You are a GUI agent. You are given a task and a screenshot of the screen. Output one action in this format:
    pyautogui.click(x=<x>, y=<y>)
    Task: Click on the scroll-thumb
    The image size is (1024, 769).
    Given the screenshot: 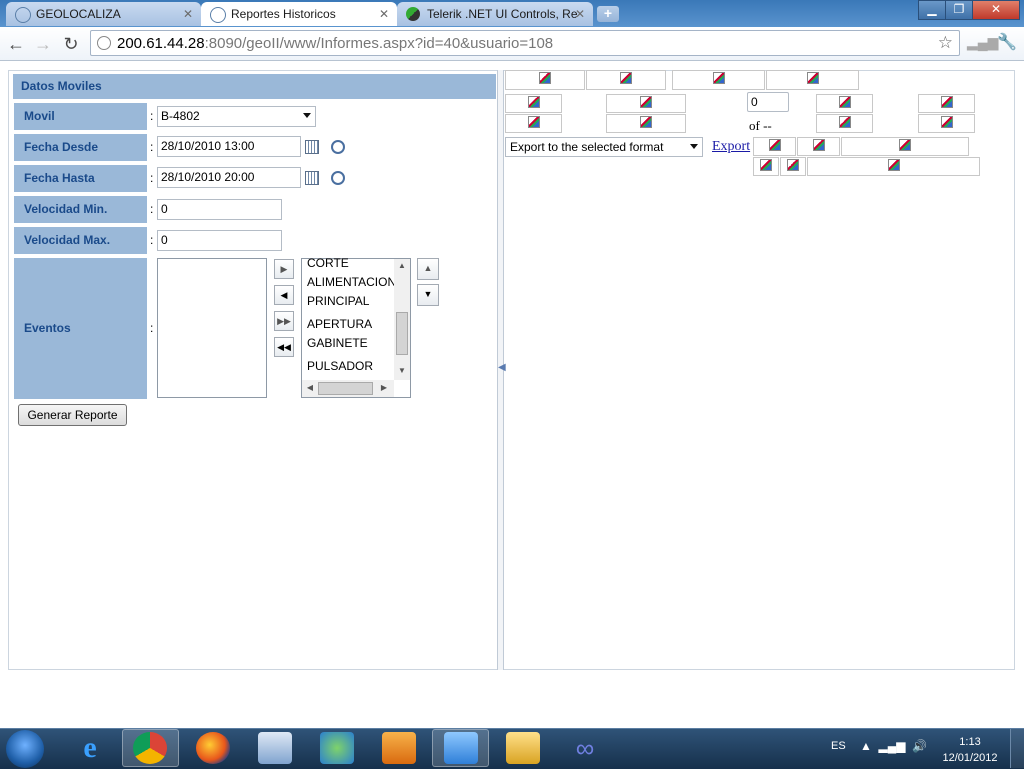 What is the action you would take?
    pyautogui.click(x=402, y=333)
    